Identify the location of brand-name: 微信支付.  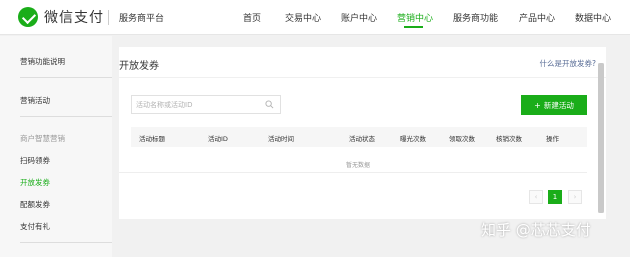
(74, 18).